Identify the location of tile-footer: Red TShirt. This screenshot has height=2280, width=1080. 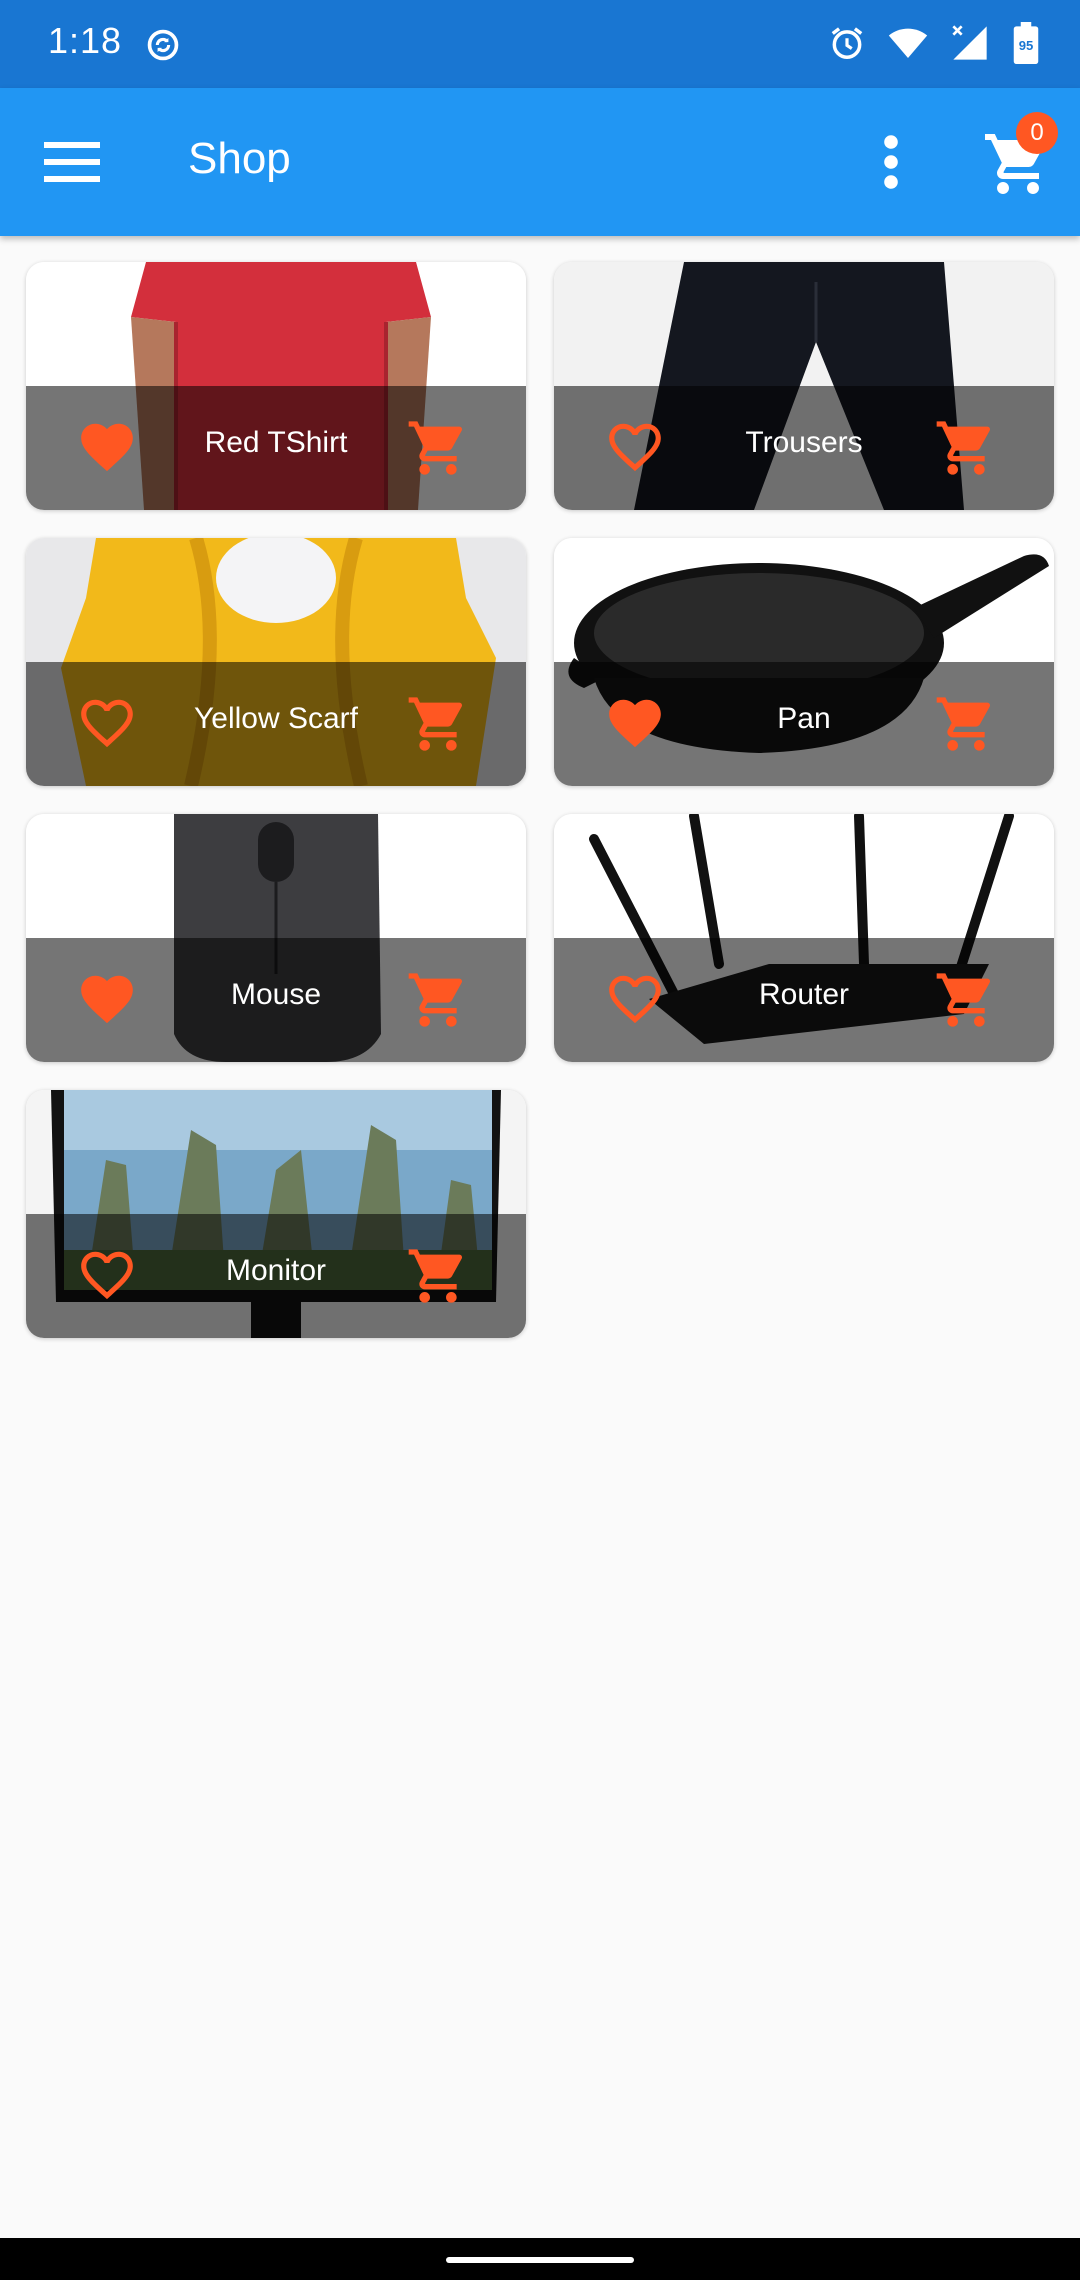
(276, 448).